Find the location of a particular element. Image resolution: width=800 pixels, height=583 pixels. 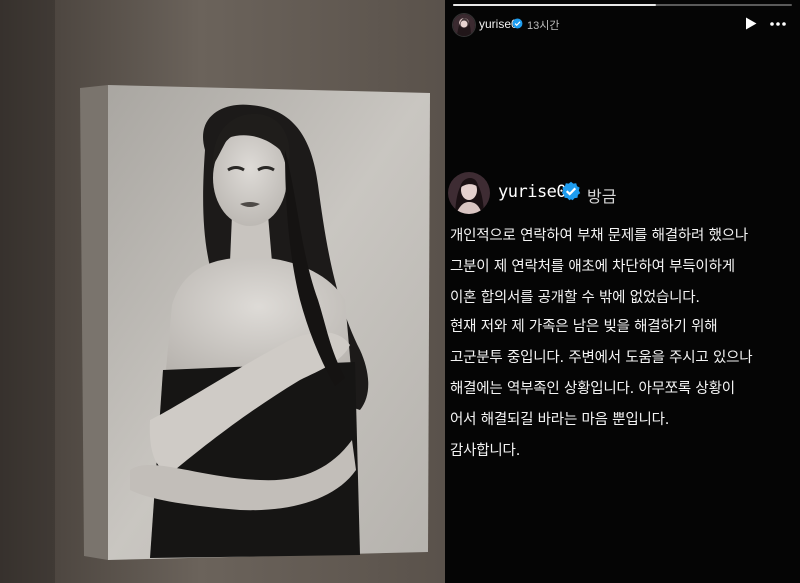

post-text-line: 현재 저와 제 가족은 남은 빚을 해결하기 위해 is located at coordinates (584, 327).